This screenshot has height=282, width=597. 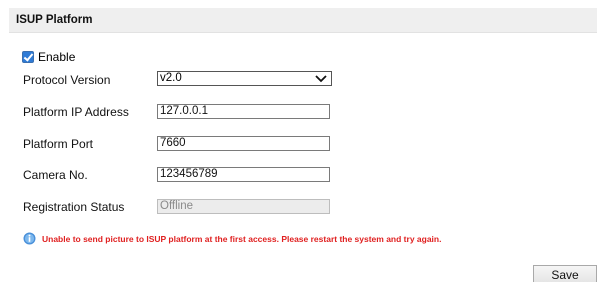 I want to click on save-button: Save, so click(x=565, y=273).